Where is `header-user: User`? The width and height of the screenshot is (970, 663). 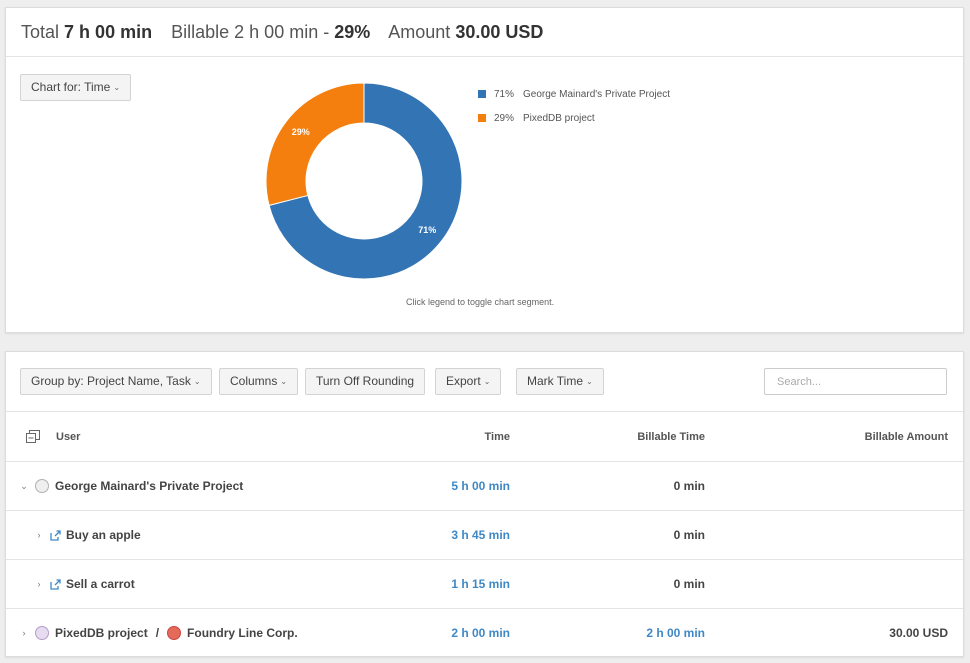 header-user: User is located at coordinates (43, 436).